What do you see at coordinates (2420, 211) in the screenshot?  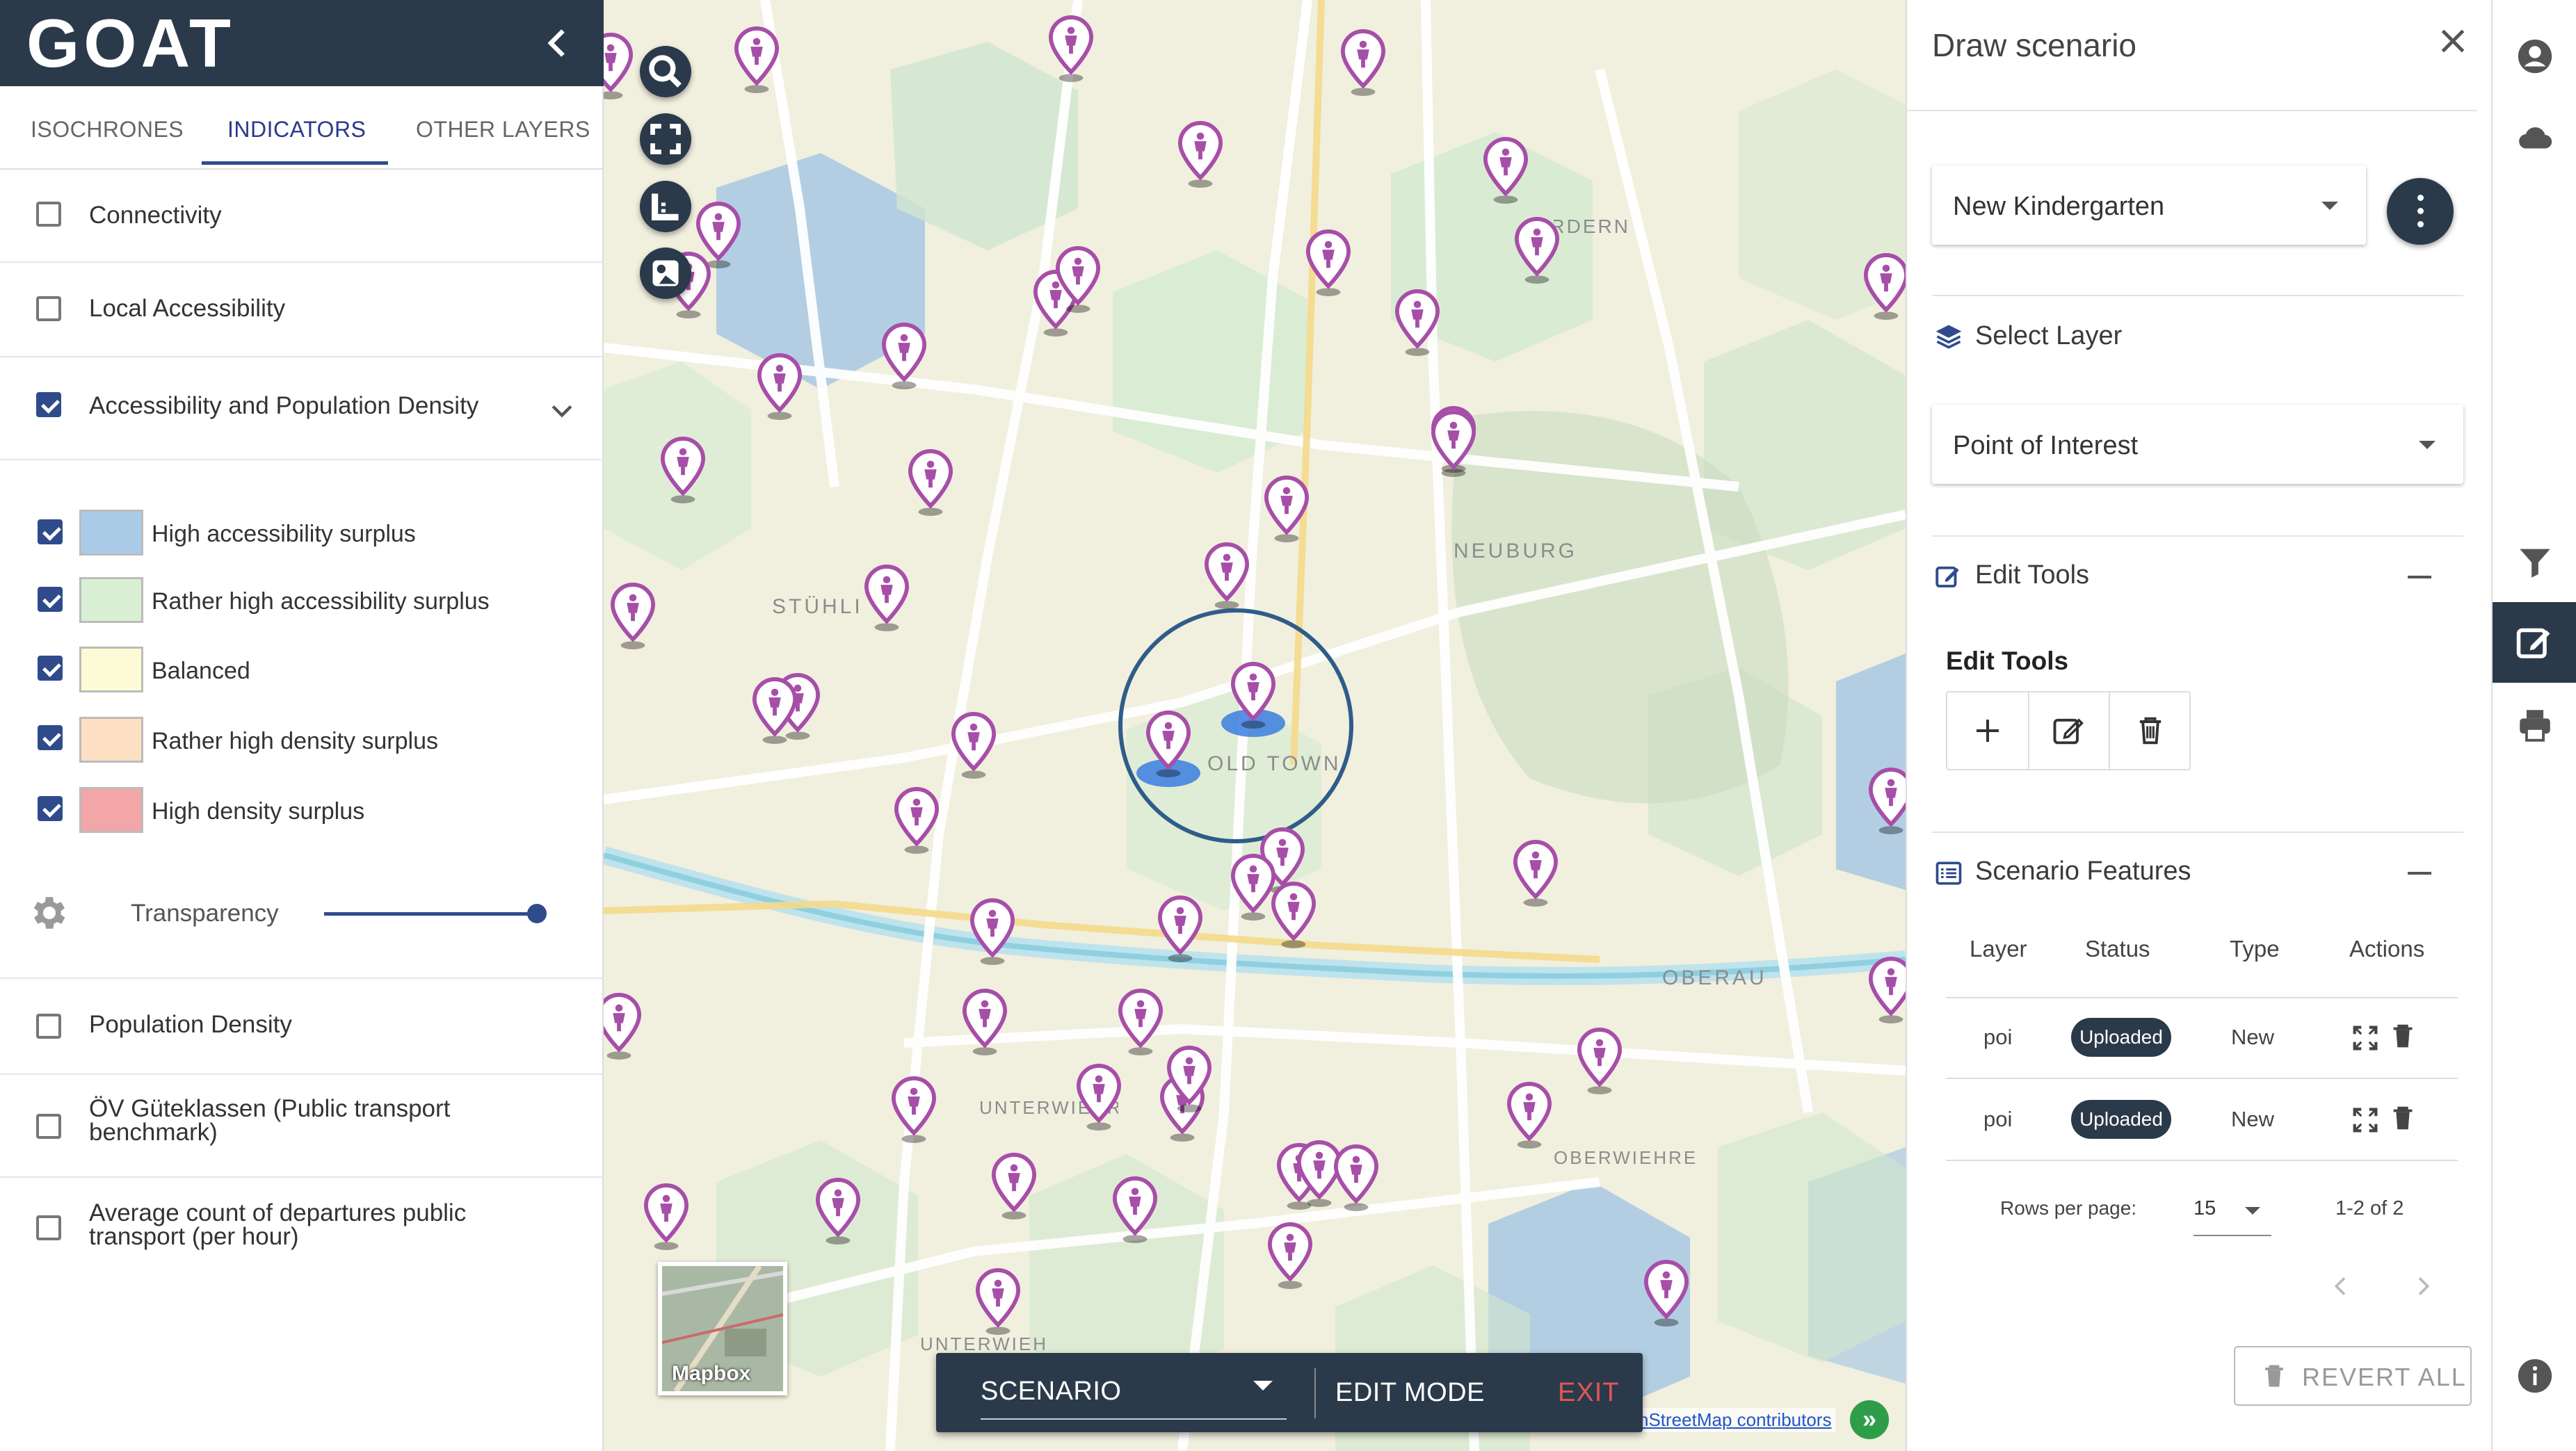 I see `more-options-button` at bounding box center [2420, 211].